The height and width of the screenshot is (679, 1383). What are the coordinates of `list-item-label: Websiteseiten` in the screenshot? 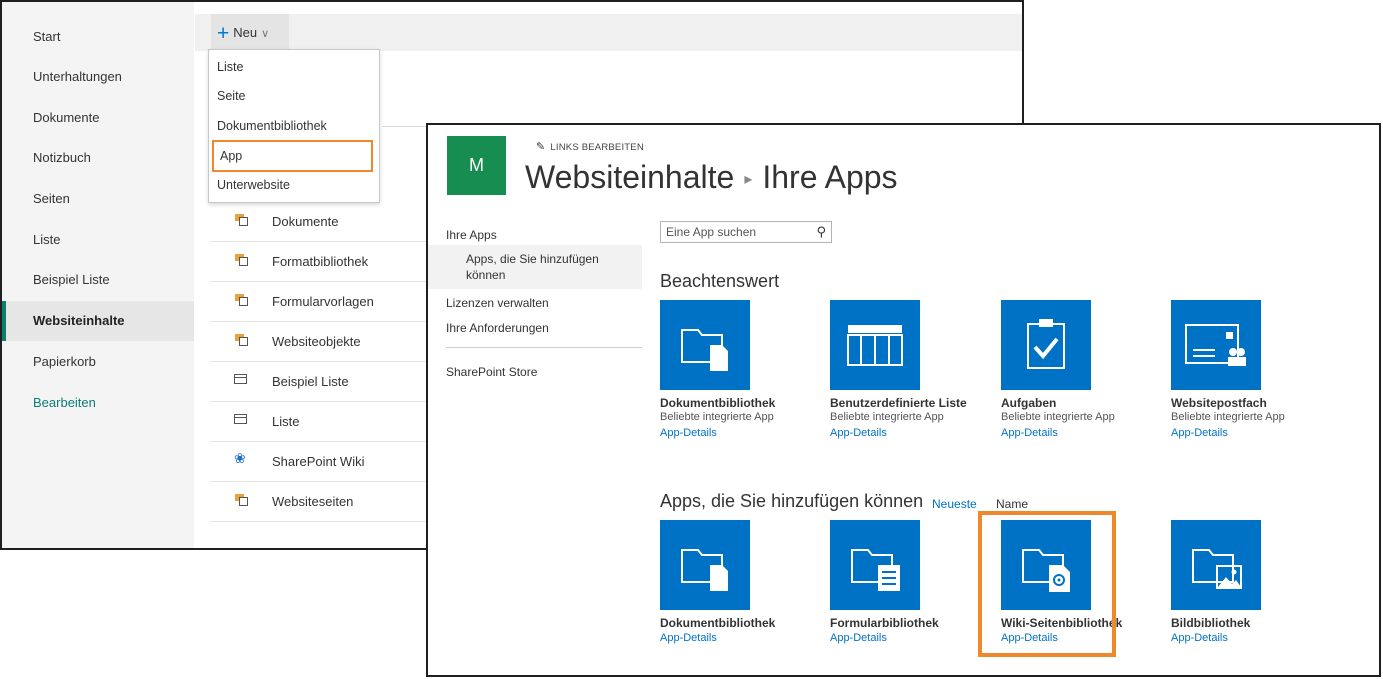 It's located at (313, 501).